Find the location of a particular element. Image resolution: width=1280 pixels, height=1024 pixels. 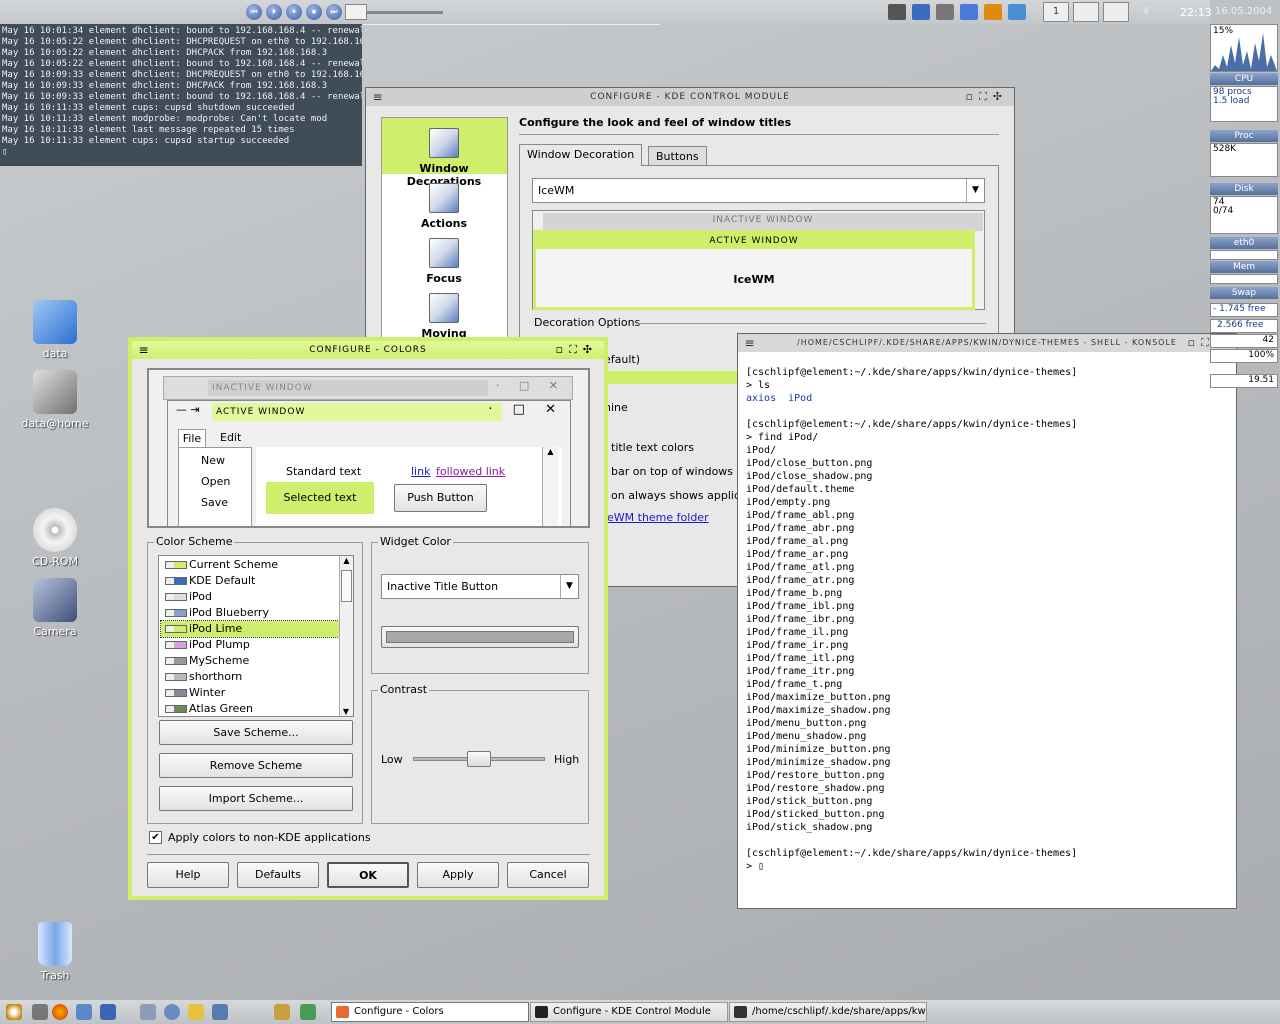

scheme-swatch-icon is located at coordinates (176, 613).